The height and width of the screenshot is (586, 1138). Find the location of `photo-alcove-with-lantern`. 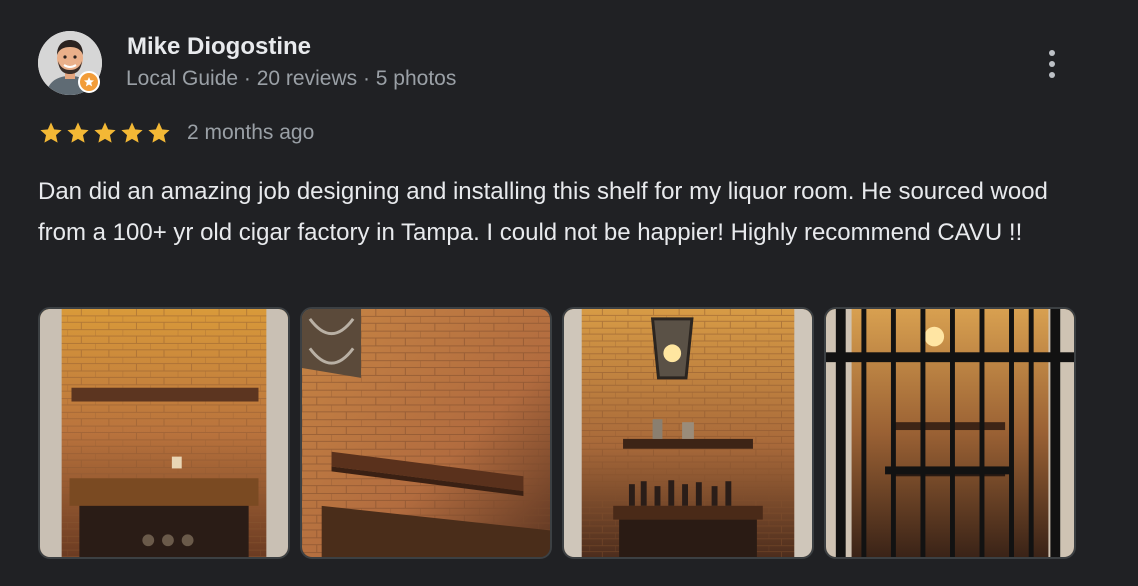

photo-alcove-with-lantern is located at coordinates (688, 433).